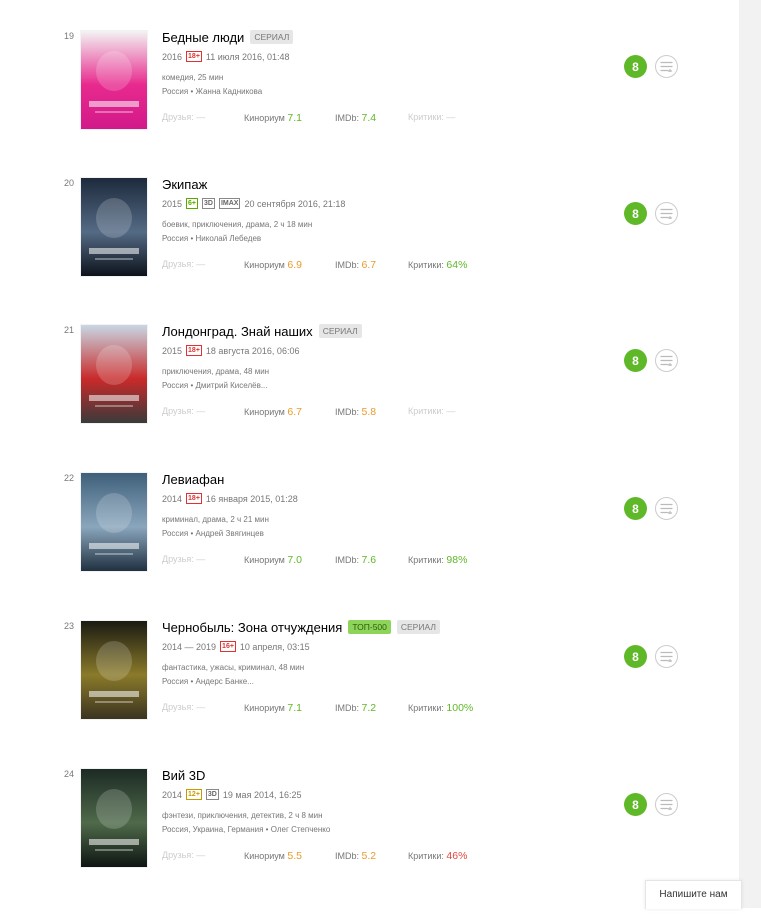  I want to click on feedback-button: Напишите нам, so click(693, 894).